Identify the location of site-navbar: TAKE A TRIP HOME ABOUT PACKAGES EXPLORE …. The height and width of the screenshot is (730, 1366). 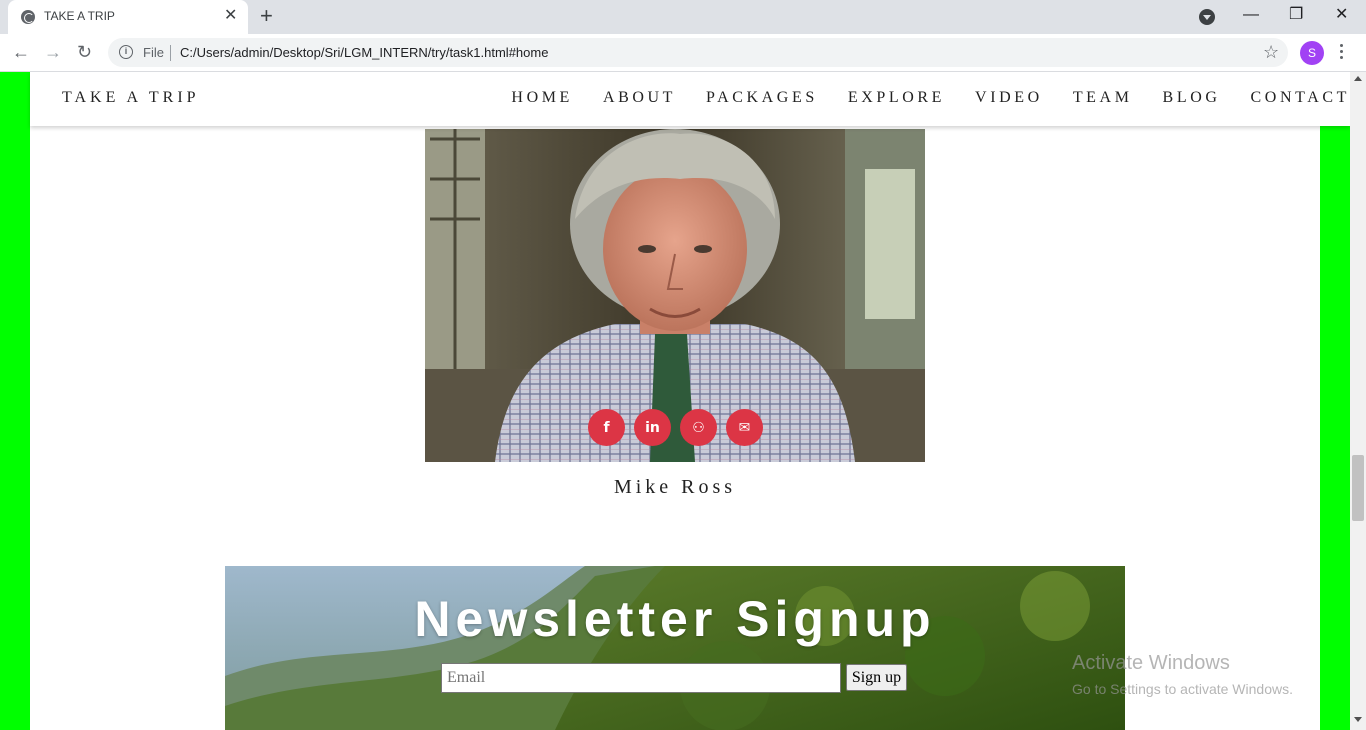
(690, 99).